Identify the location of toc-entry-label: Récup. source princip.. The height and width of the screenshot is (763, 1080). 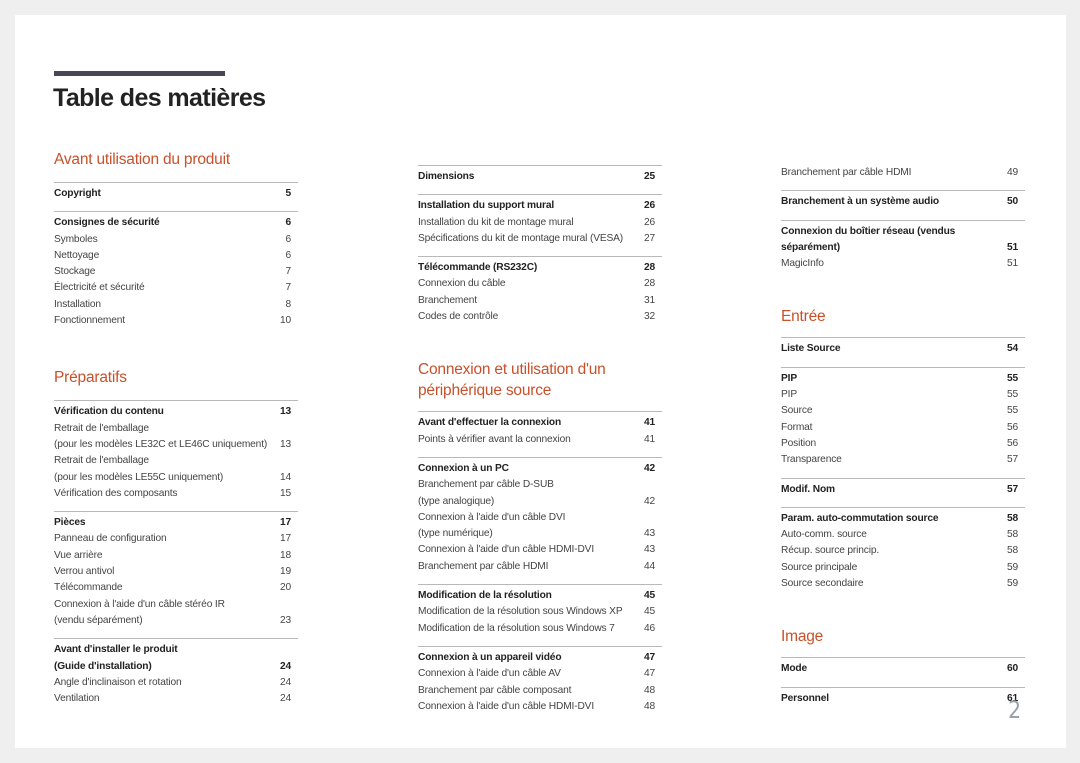
(830, 551).